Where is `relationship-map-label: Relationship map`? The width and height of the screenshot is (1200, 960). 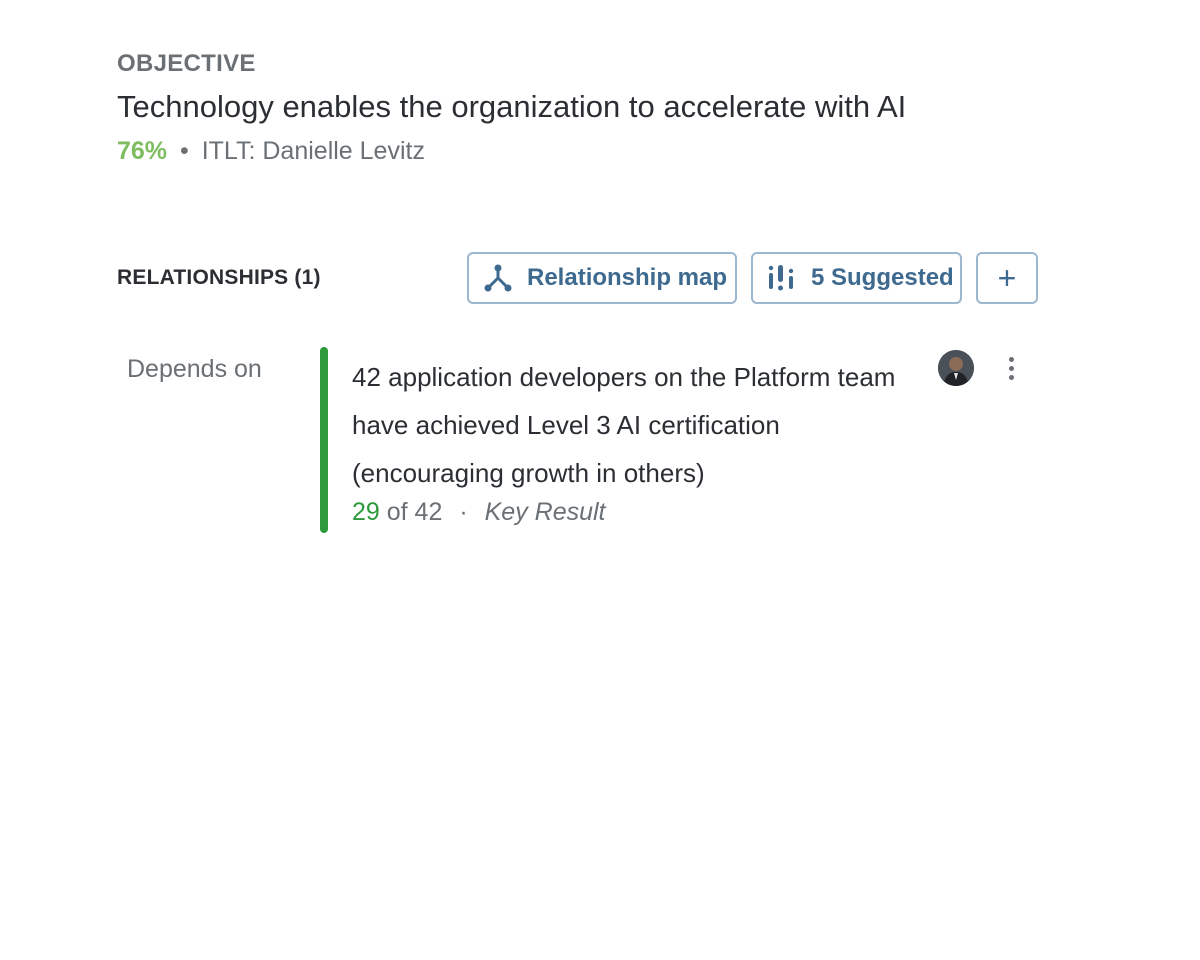 relationship-map-label: Relationship map is located at coordinates (627, 277).